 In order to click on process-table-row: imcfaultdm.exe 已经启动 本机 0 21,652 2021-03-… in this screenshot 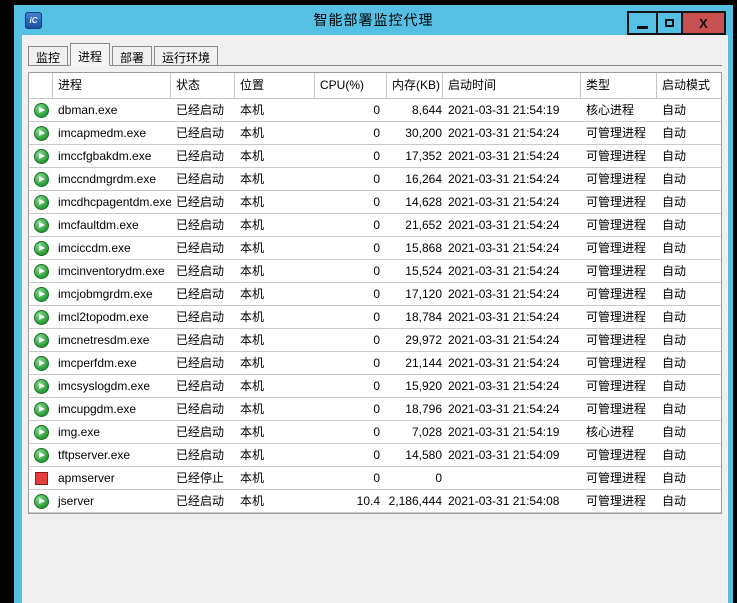, I will do `click(375, 225)`.